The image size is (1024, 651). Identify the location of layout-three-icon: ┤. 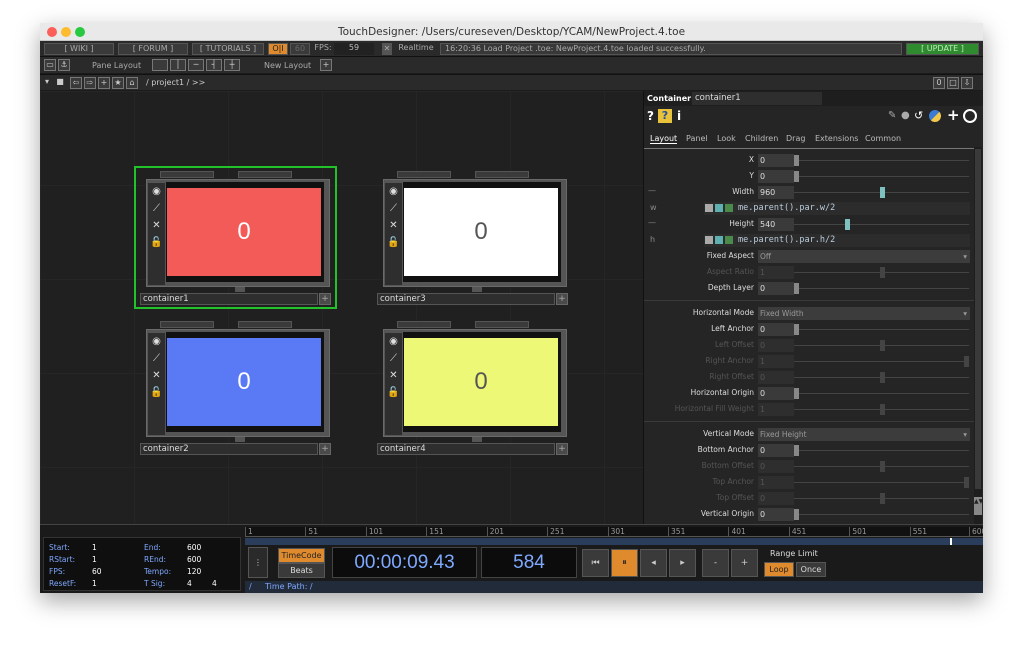
(214, 65).